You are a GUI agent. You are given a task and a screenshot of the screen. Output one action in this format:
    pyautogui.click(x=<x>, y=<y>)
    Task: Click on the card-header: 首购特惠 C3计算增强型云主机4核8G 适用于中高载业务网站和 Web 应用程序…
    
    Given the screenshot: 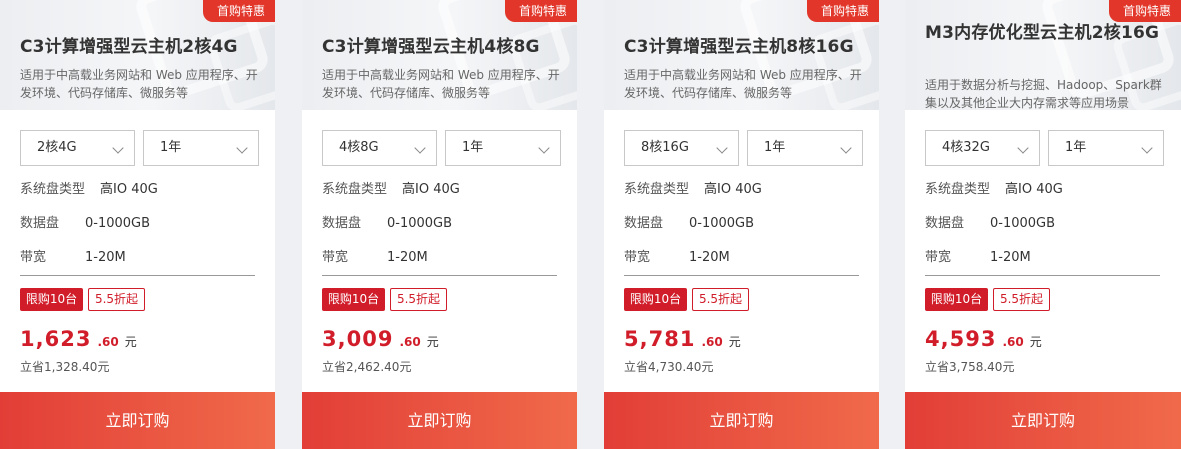 What is the action you would take?
    pyautogui.click(x=439, y=55)
    